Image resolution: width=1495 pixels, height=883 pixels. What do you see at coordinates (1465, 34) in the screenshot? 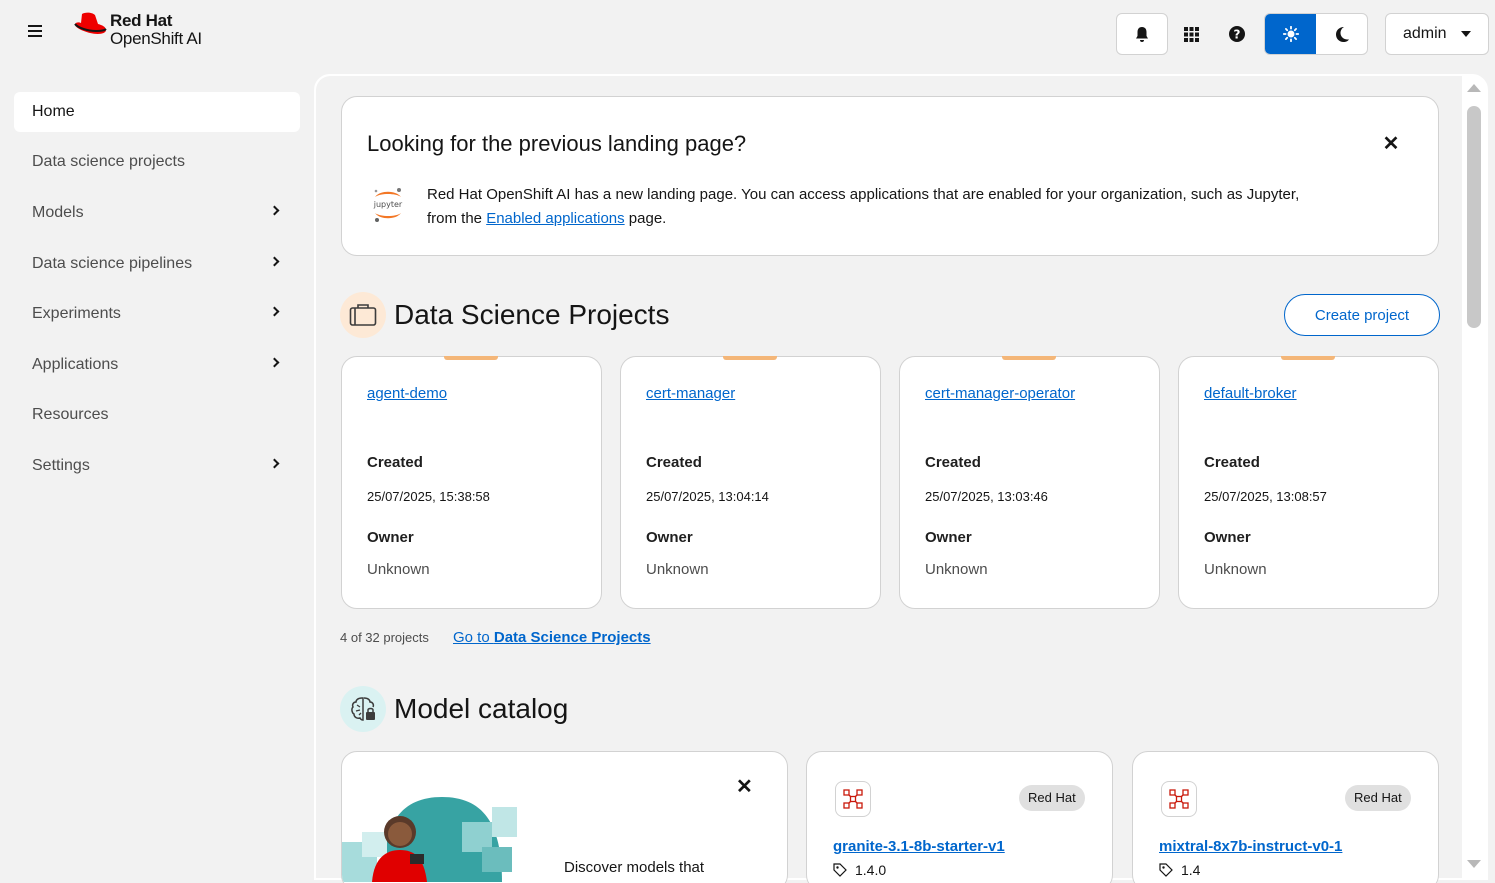
I see `caret-down-icon` at bounding box center [1465, 34].